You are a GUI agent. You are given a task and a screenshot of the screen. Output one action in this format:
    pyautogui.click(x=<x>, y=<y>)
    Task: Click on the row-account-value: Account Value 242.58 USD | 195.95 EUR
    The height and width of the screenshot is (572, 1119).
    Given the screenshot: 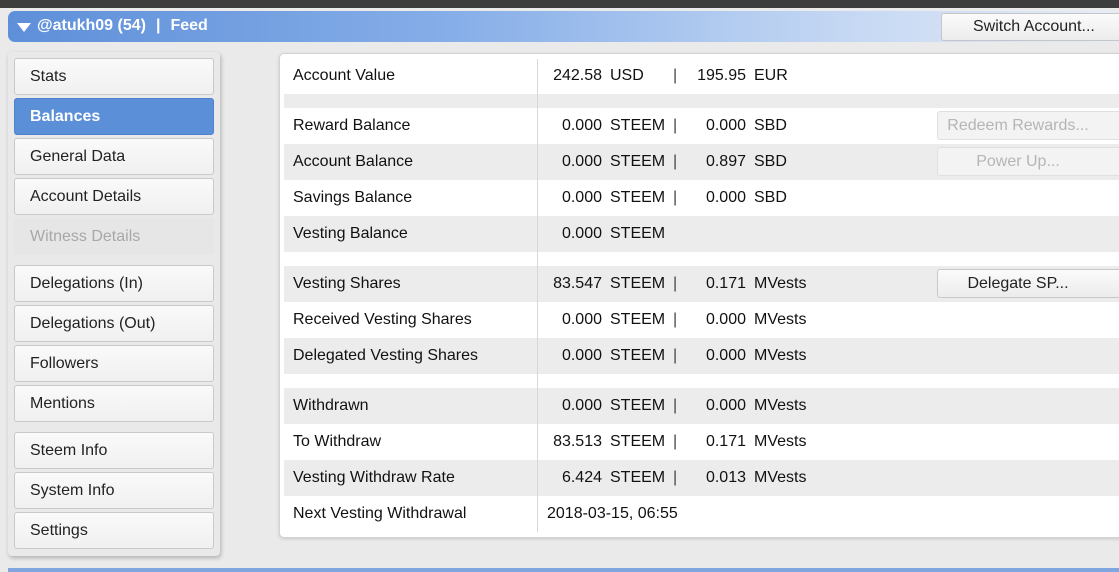 What is the action you would take?
    pyautogui.click(x=701, y=76)
    